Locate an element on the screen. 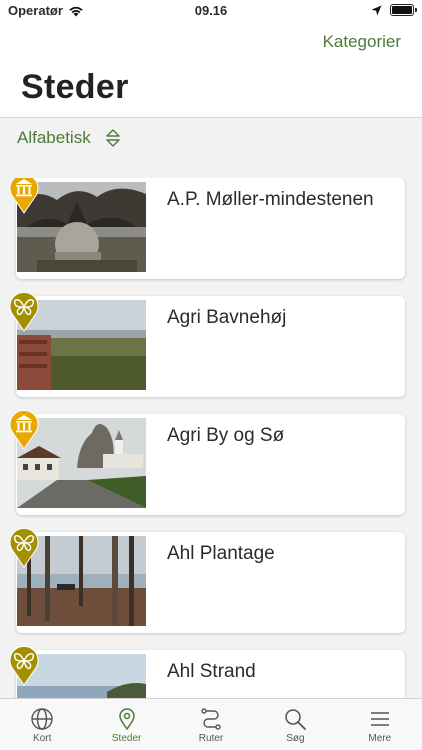 The width and height of the screenshot is (422, 750). menu-icon is located at coordinates (379, 719).